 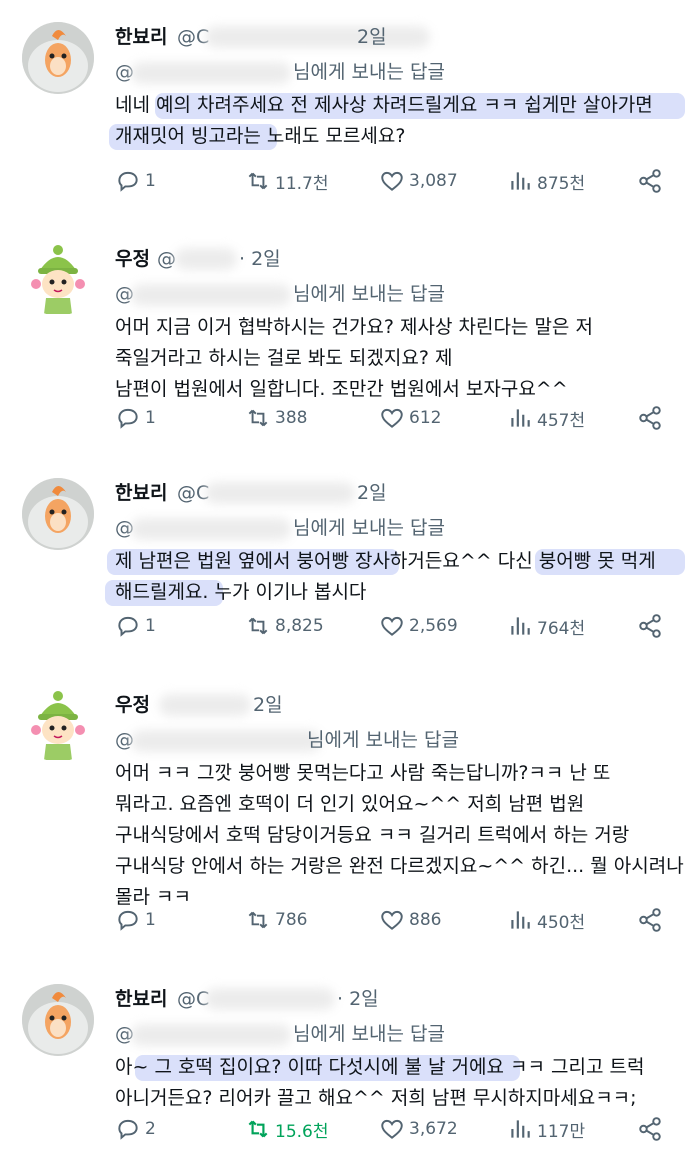 What do you see at coordinates (433, 626) in the screenshot?
I see `like-count: 2,569` at bounding box center [433, 626].